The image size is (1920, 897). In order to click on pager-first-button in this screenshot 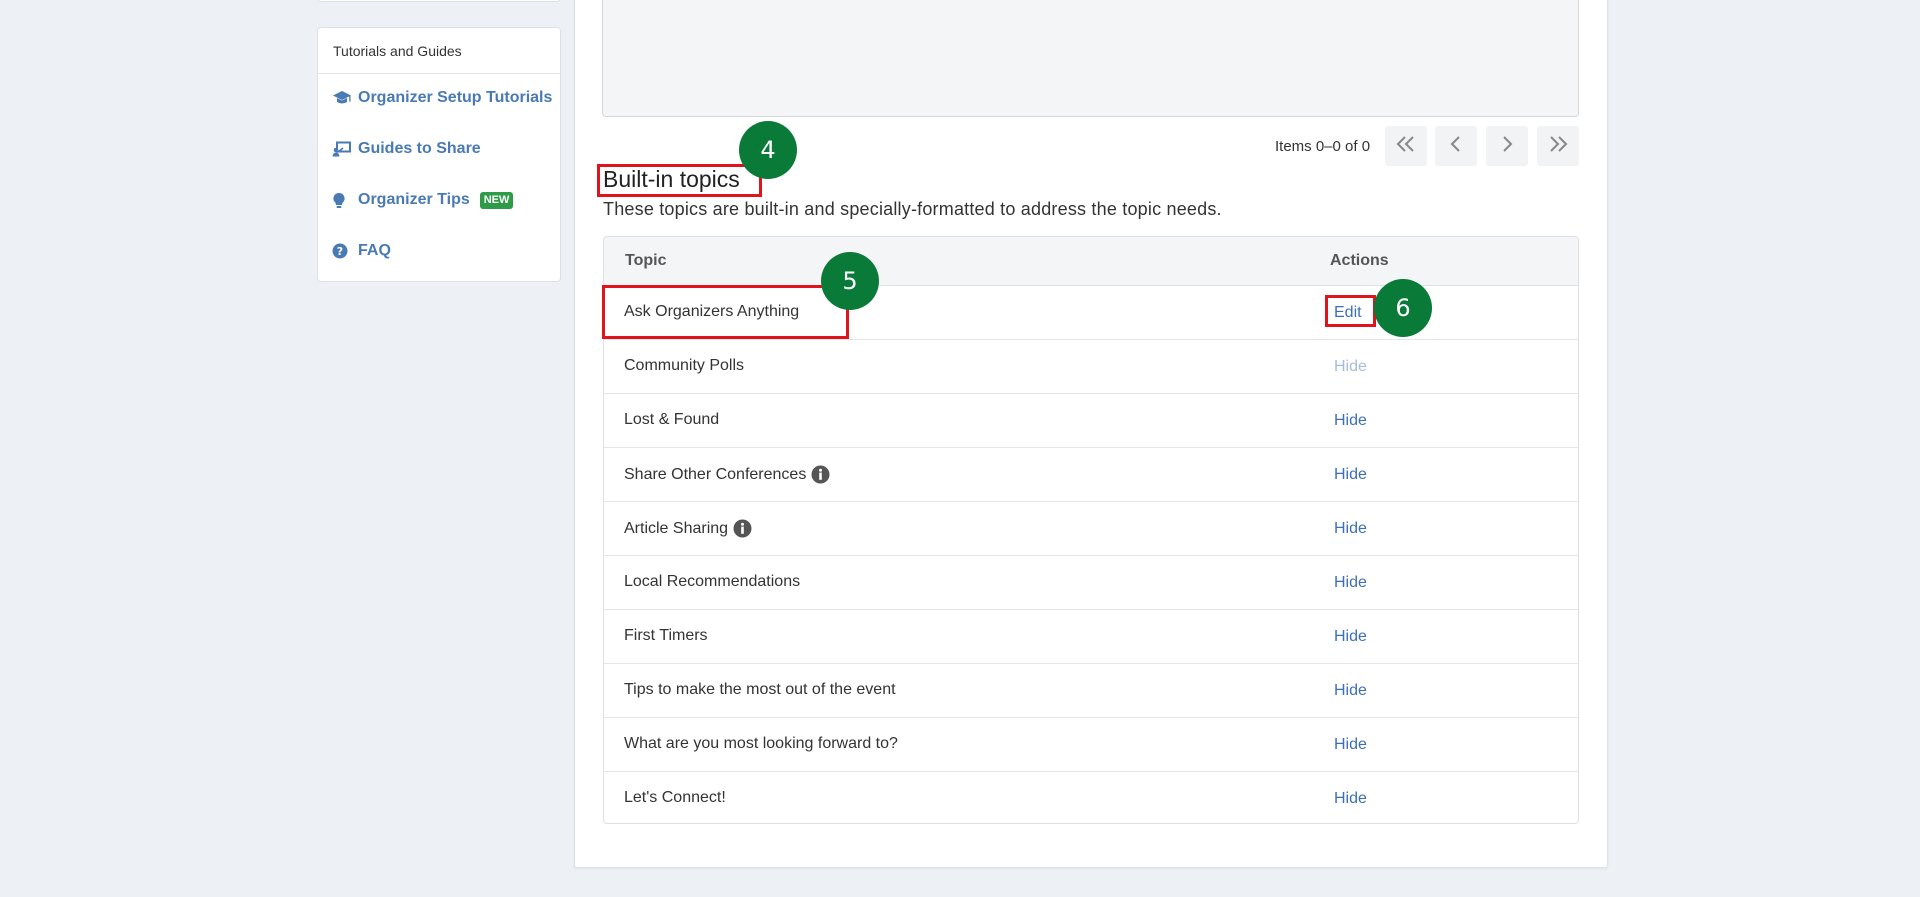, I will do `click(1406, 146)`.